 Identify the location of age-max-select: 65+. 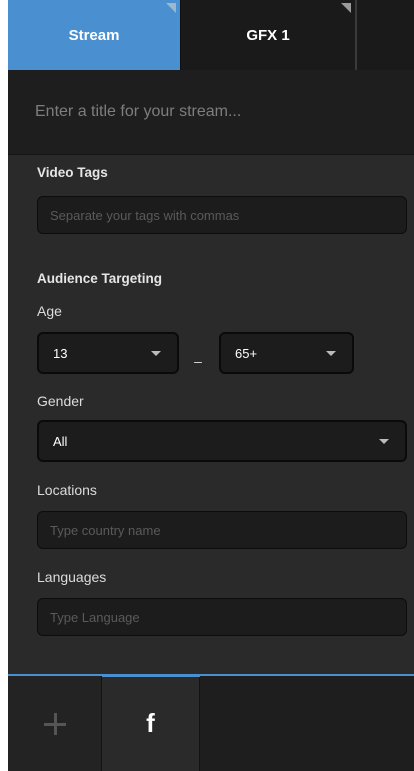
(286, 353).